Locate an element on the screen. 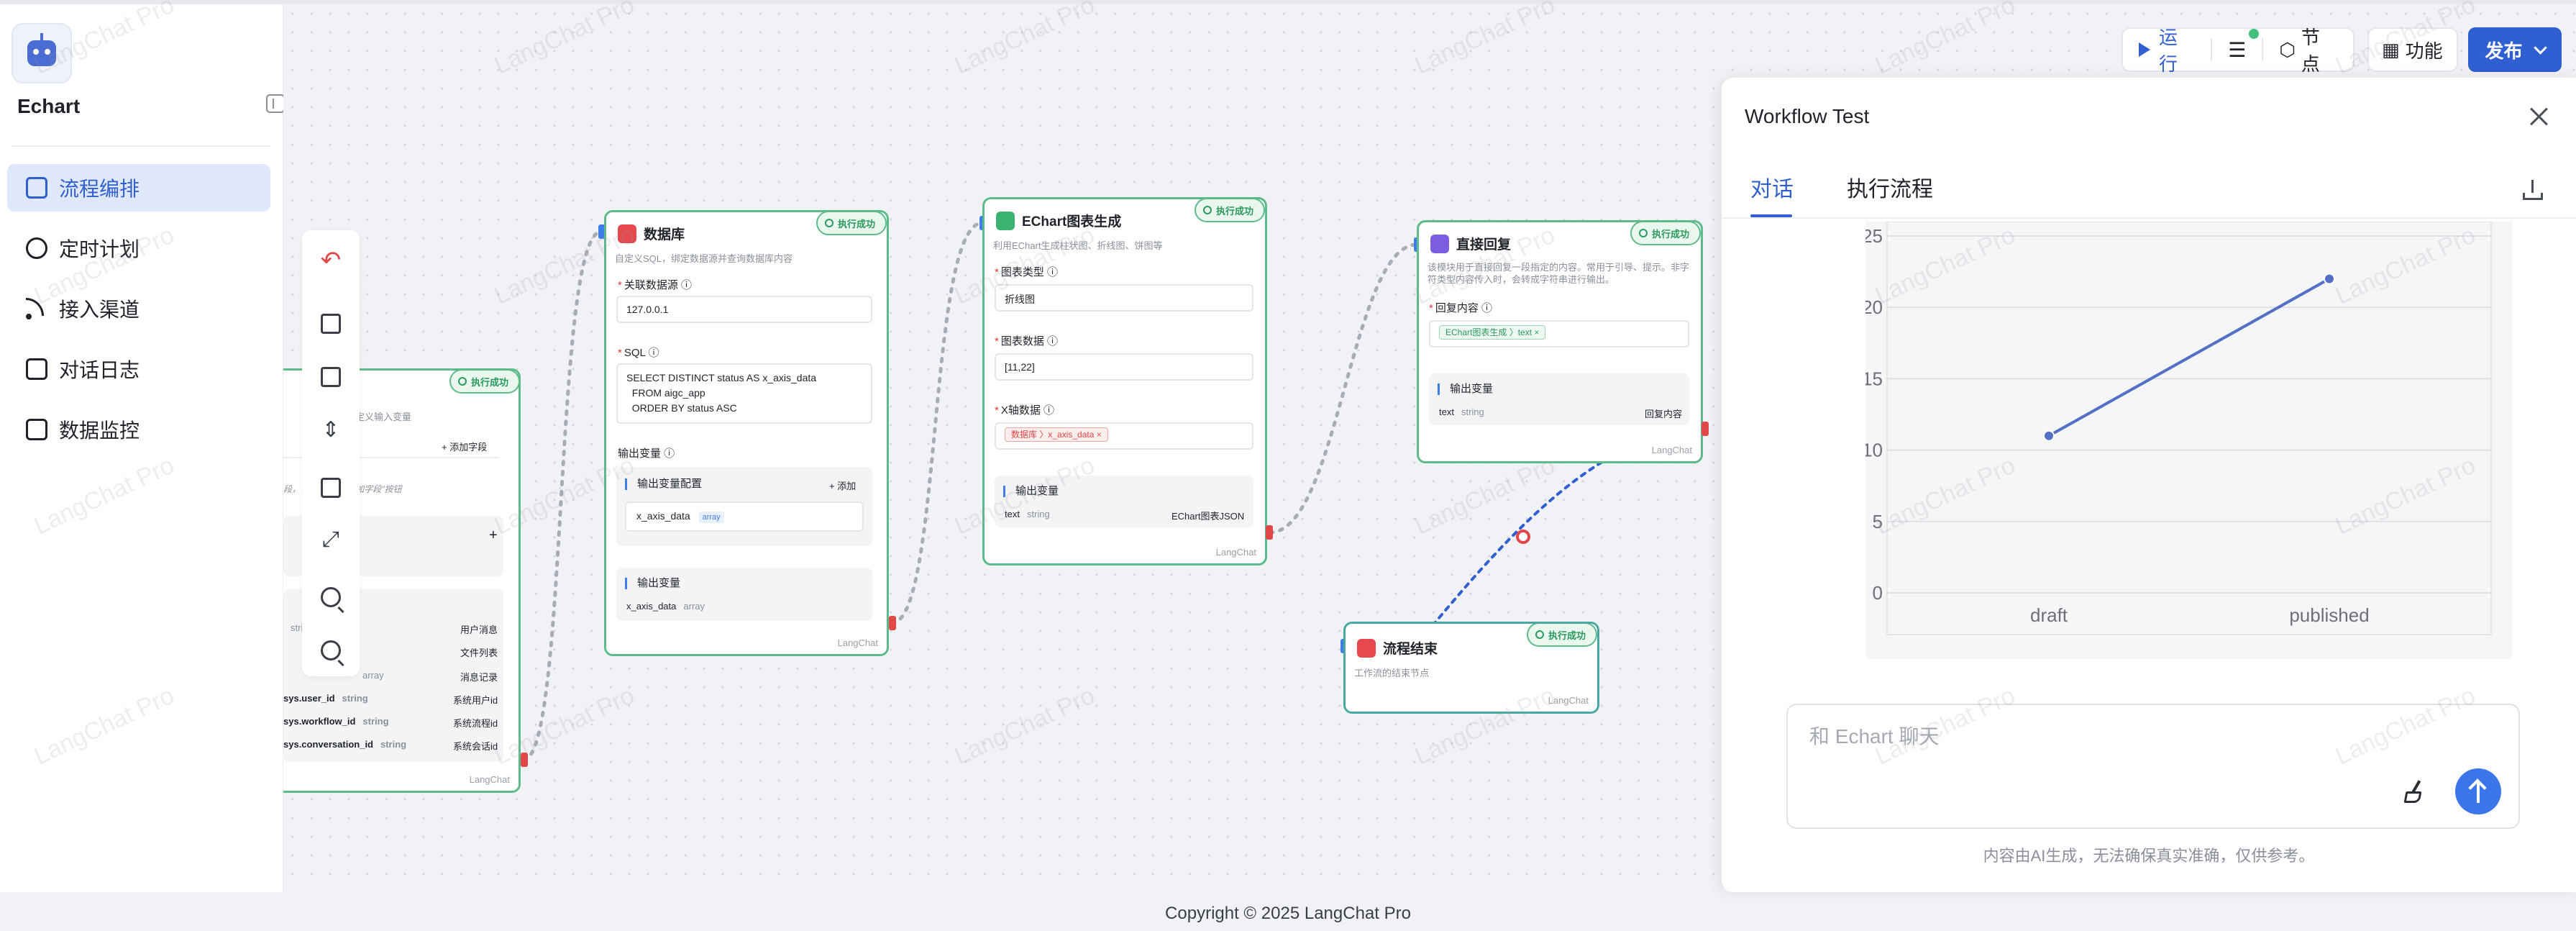 The image size is (2576, 931). panel-title: Workflow Test is located at coordinates (1807, 116).